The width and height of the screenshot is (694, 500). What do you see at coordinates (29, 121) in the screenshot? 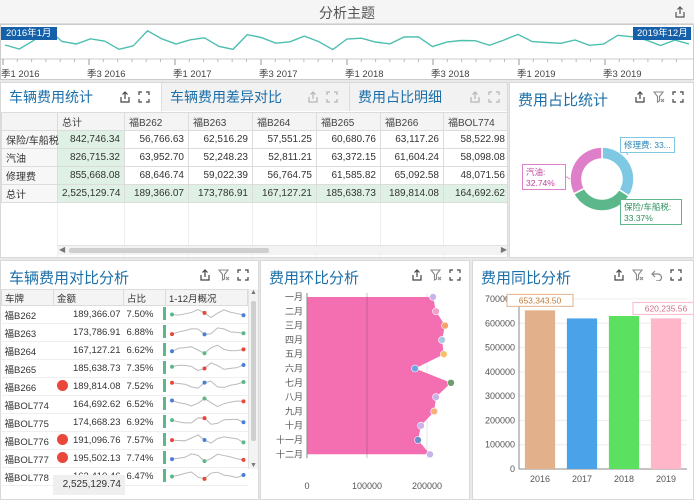
I see `corner-cell` at bounding box center [29, 121].